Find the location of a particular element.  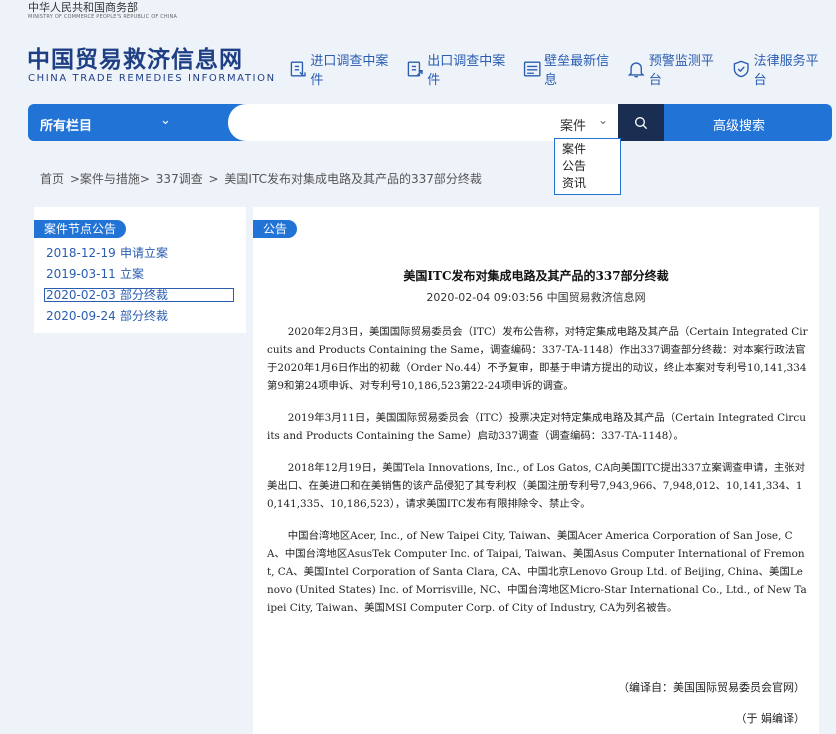

nav-export-investigation: 出口调查中案件 is located at coordinates (458, 69).